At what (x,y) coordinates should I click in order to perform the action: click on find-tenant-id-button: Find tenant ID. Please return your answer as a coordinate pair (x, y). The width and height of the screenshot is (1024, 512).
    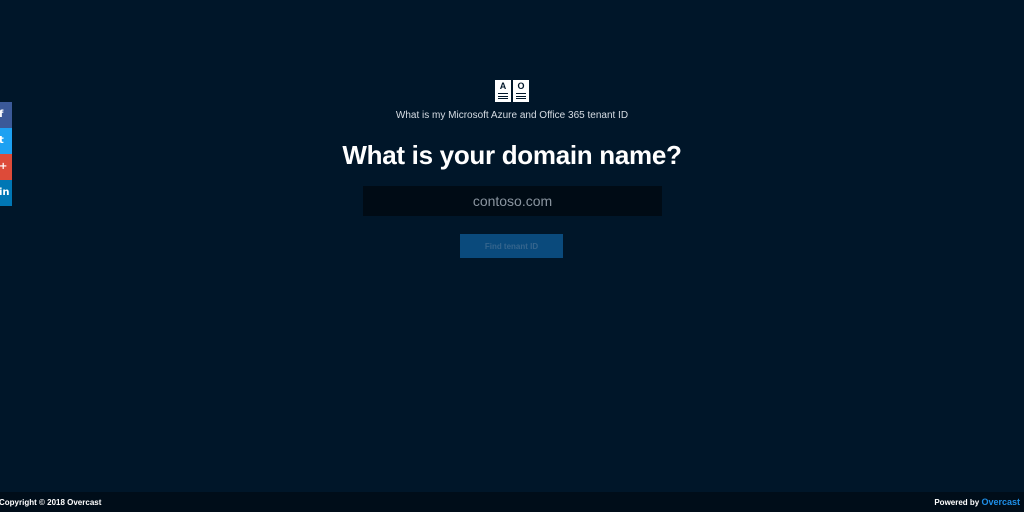
    Looking at the image, I should click on (511, 246).